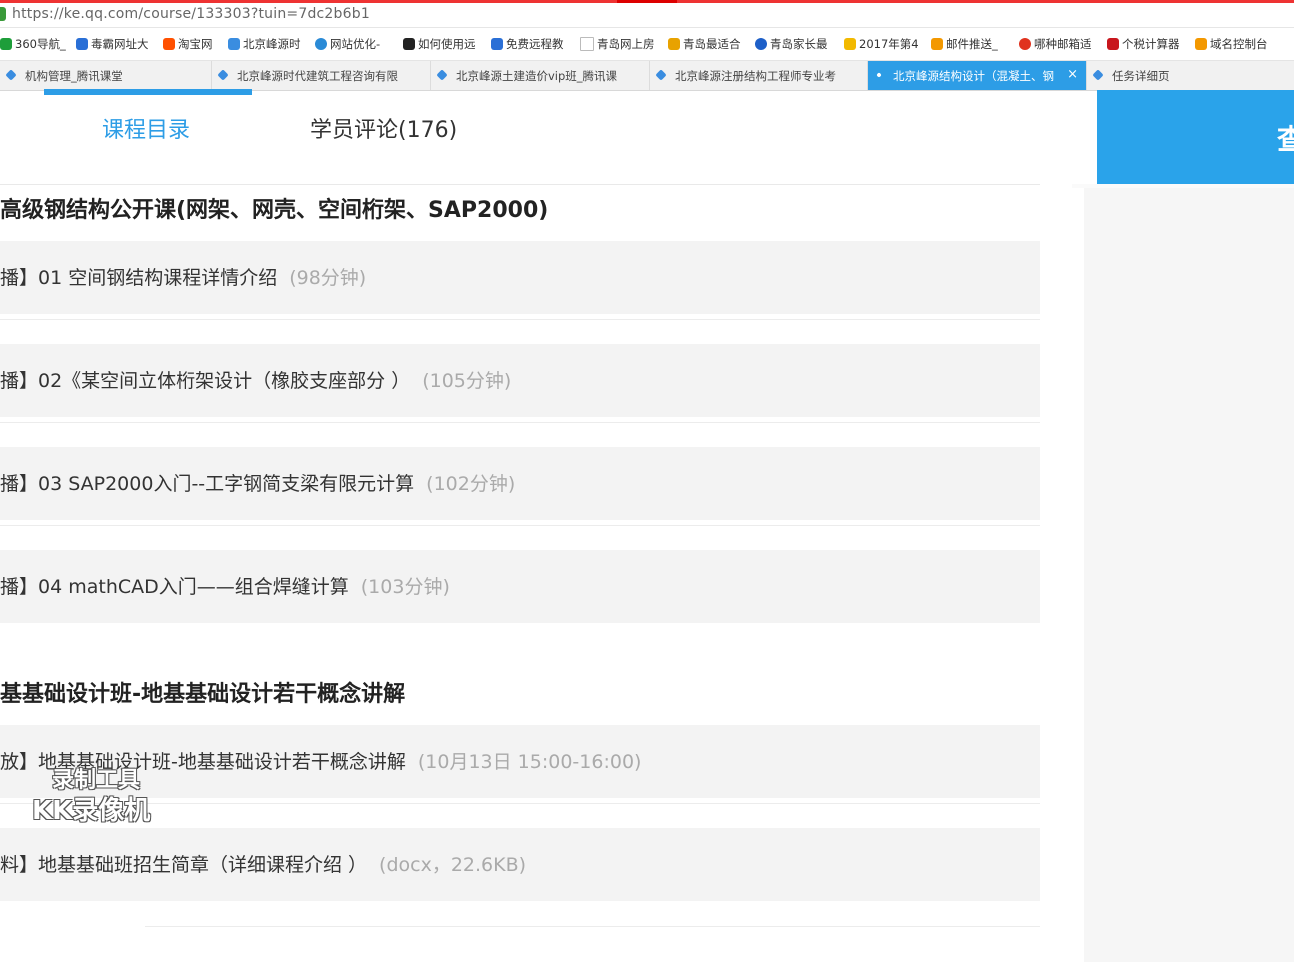 Image resolution: width=1294 pixels, height=962 pixels. I want to click on tab-fengyuan-structure: 北京峰源结构设计（混凝土、钢 ×, so click(977, 75).